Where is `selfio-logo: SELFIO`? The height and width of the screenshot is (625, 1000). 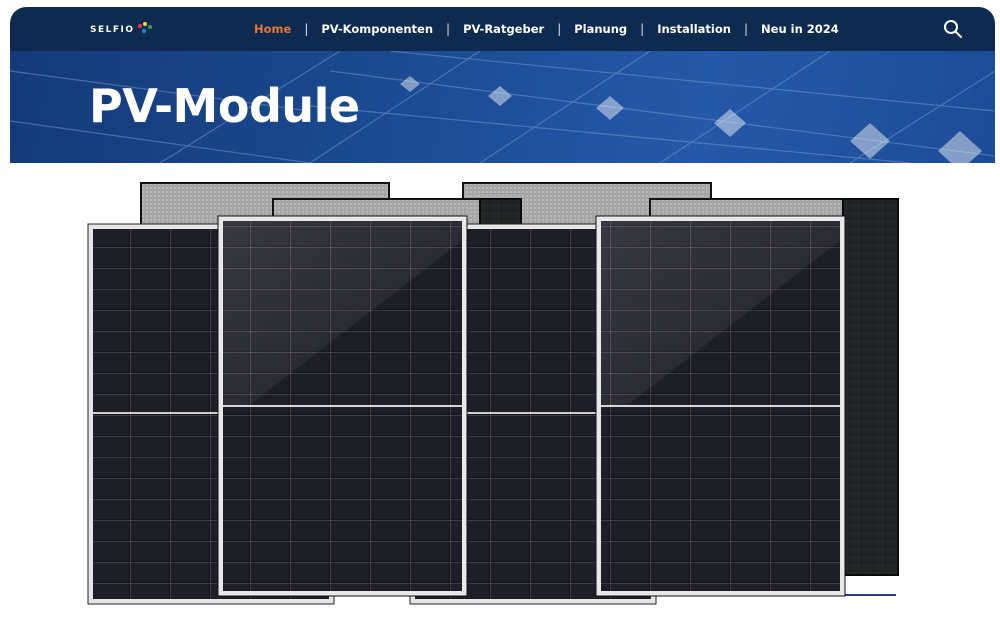
selfio-logo: SELFIO is located at coordinates (122, 30).